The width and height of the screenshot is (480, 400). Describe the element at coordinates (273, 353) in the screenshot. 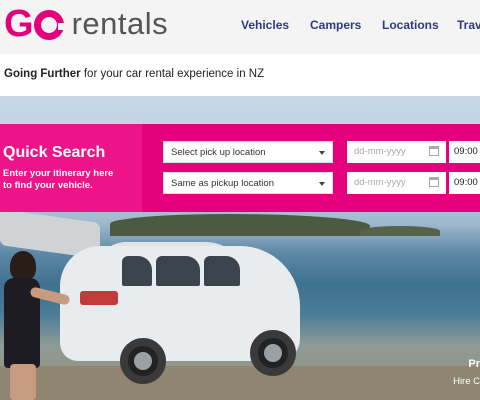

I see `car-front-wheel` at that location.